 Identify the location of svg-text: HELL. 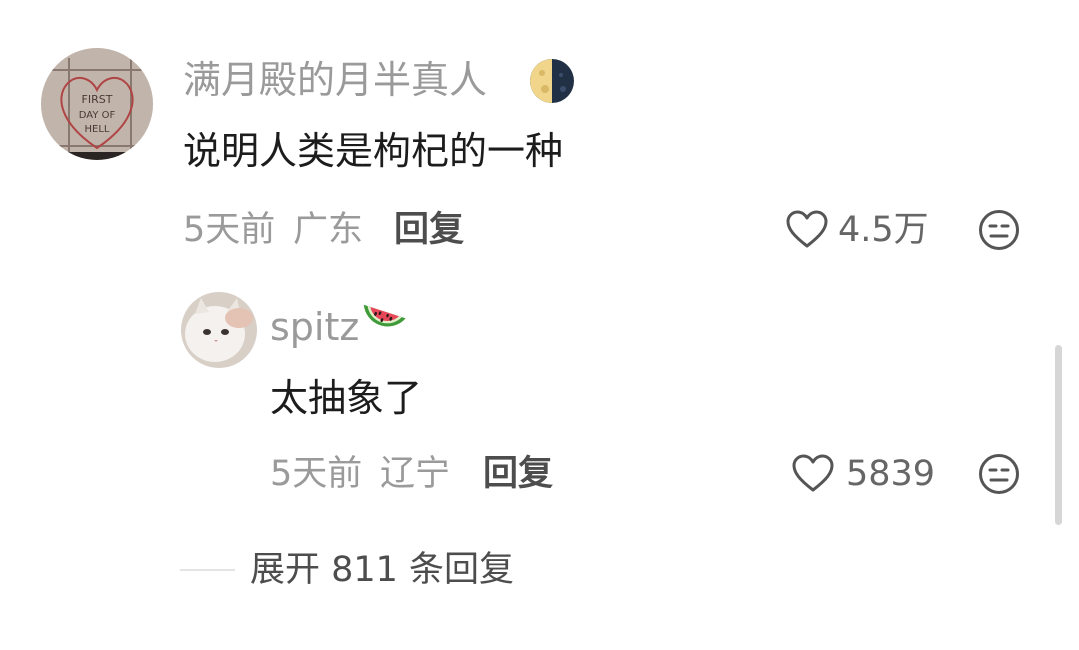
(97, 129).